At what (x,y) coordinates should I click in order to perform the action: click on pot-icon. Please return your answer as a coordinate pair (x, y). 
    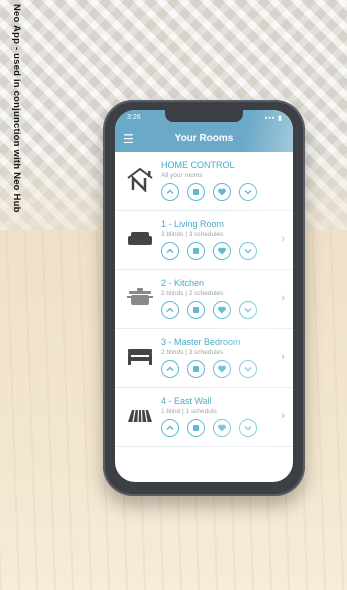
    Looking at the image, I should click on (140, 296).